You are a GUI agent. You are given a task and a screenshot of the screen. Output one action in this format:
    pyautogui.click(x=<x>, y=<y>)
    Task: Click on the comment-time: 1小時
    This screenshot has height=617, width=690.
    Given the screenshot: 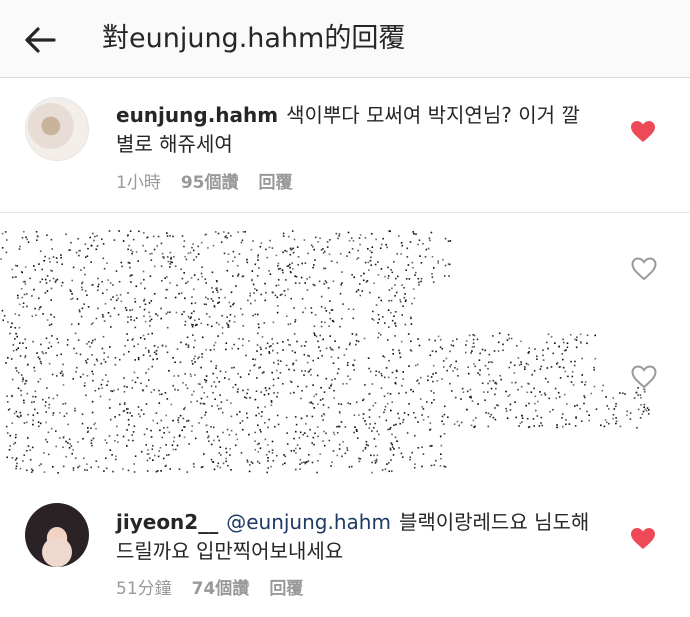 What is the action you would take?
    pyautogui.click(x=138, y=183)
    